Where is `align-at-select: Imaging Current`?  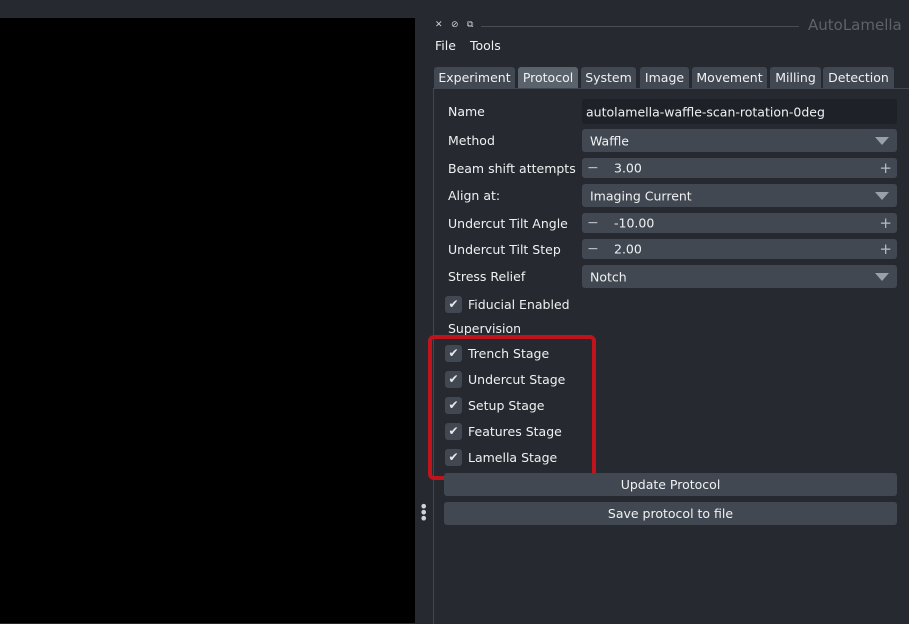 align-at-select: Imaging Current is located at coordinates (739, 195).